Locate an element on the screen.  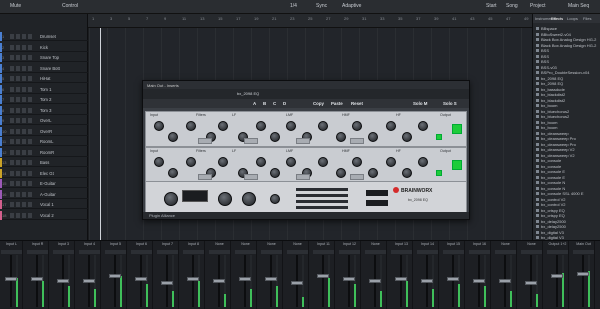
plugin-action-button: Paste is located at coordinates (337, 103).